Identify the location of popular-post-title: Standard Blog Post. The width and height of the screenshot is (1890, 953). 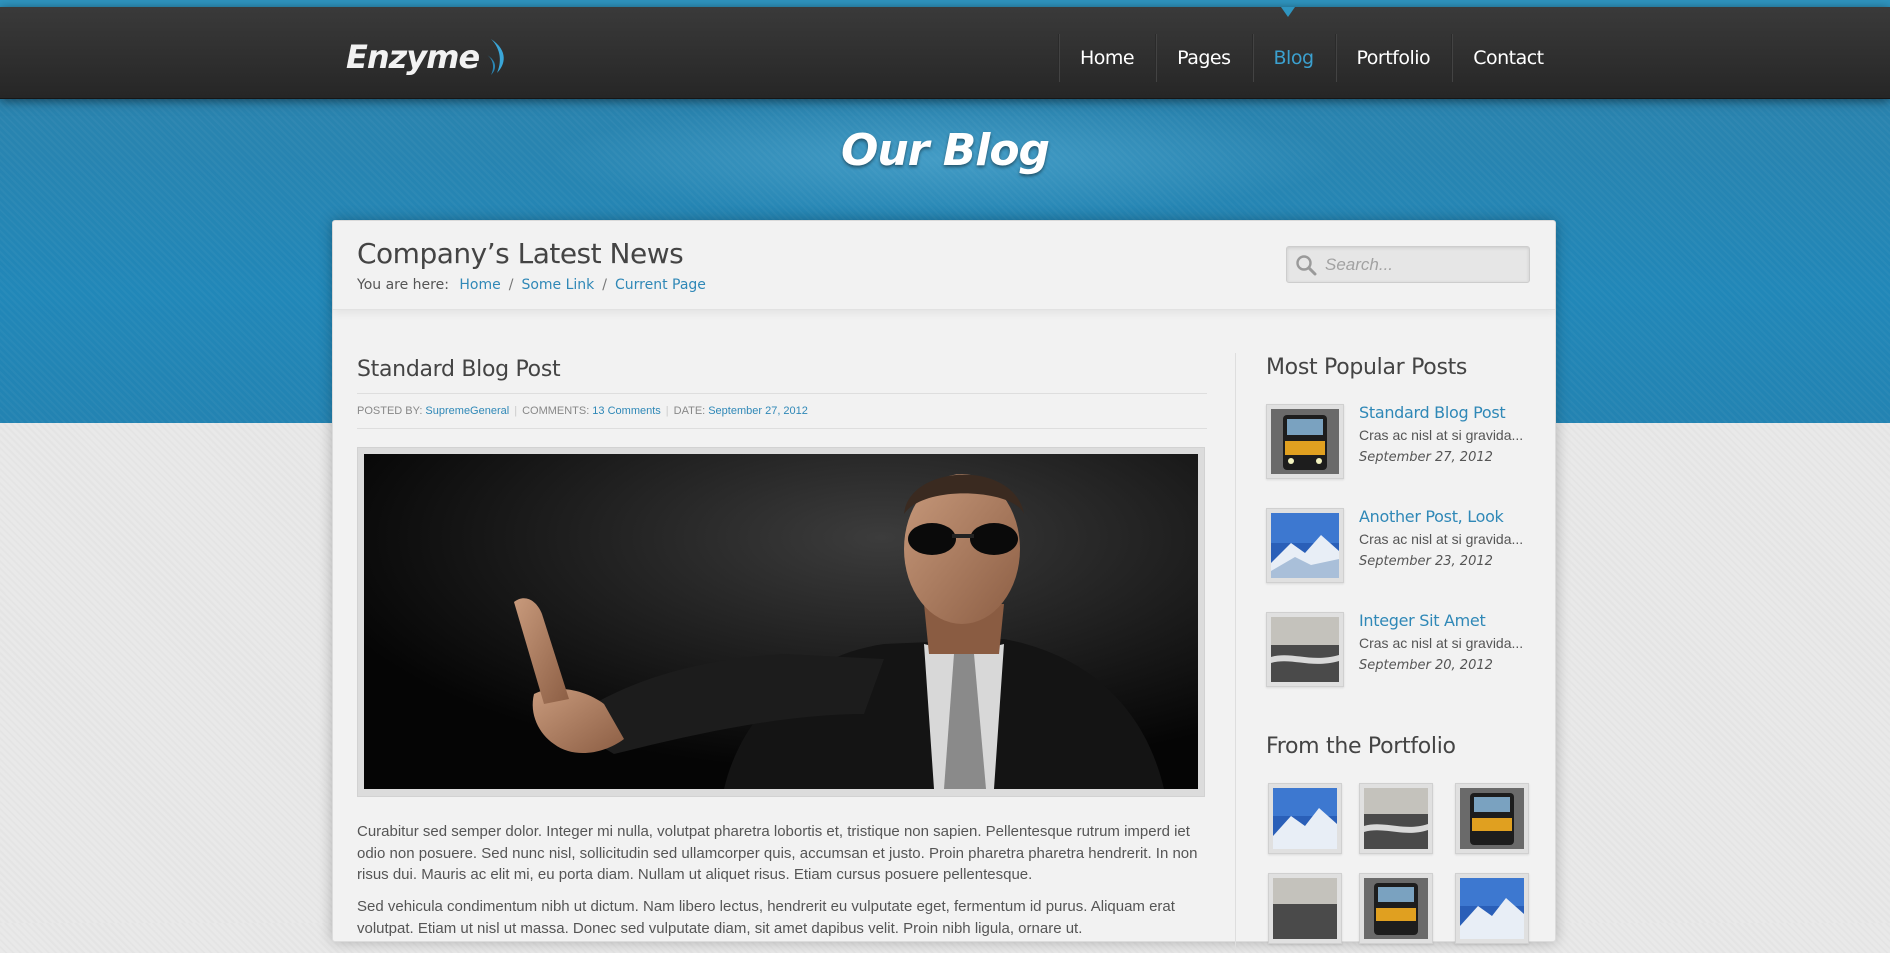
(1432, 412).